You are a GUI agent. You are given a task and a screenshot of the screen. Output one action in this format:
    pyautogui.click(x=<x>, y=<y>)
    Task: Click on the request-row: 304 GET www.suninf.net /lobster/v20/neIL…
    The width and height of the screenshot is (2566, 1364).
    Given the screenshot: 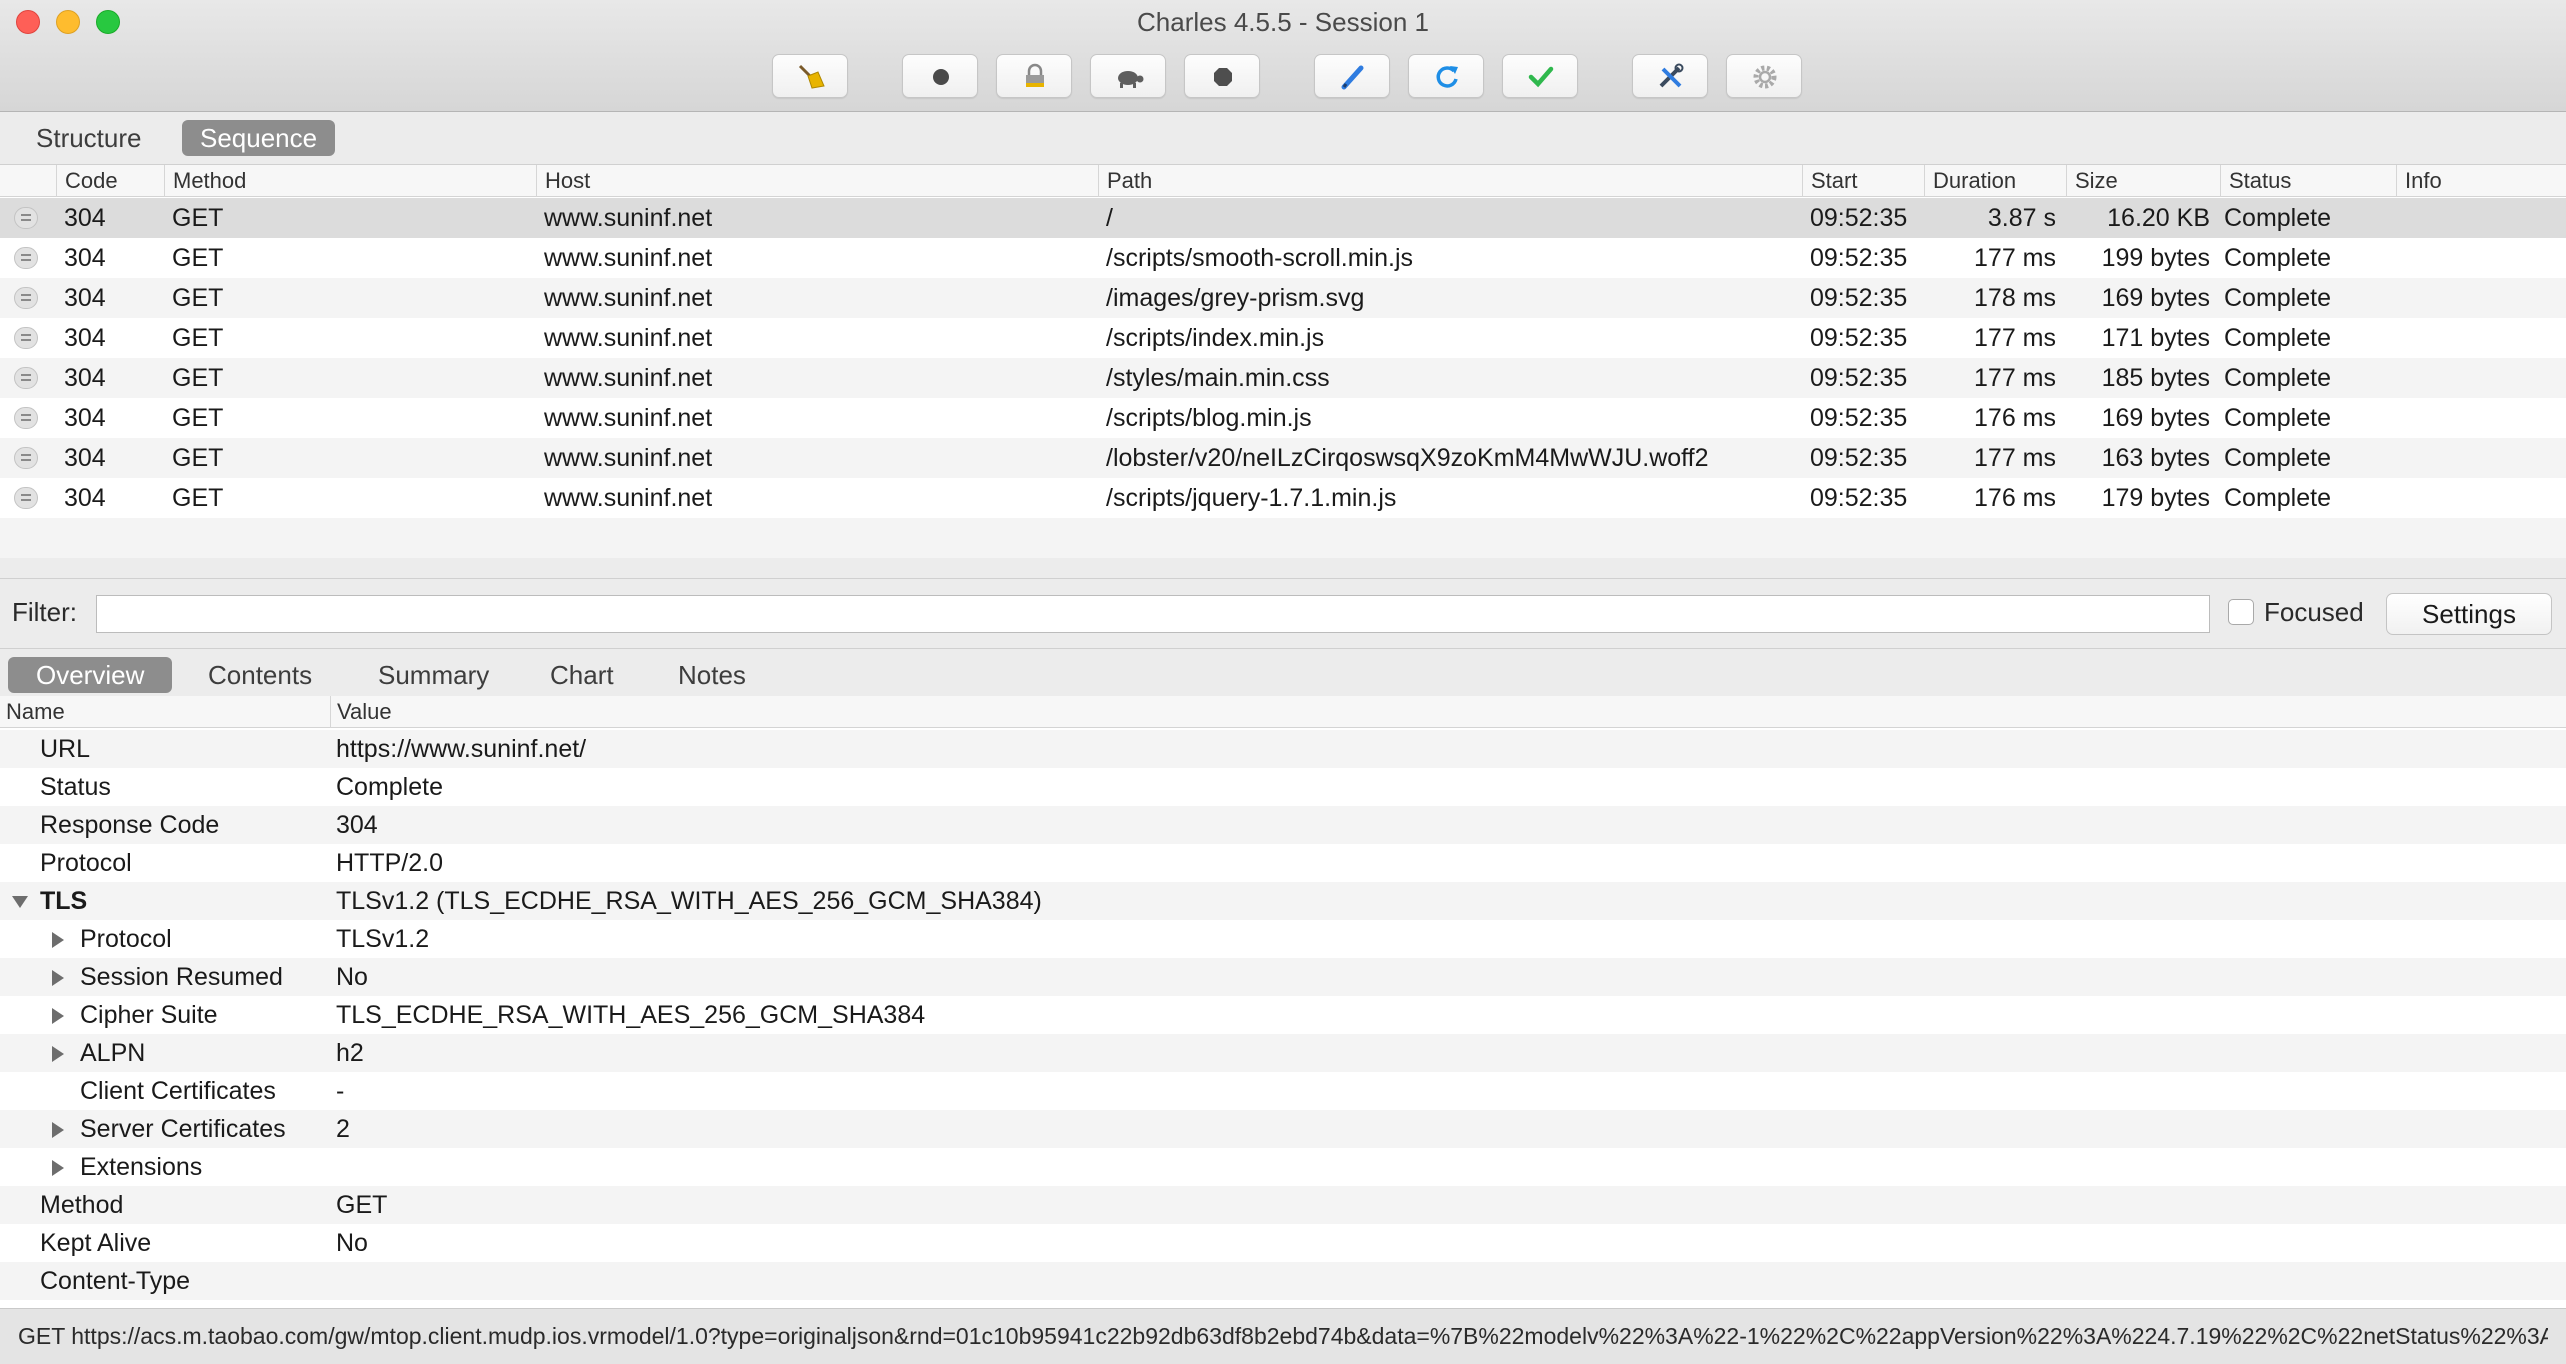 What is the action you would take?
    pyautogui.click(x=1283, y=458)
    